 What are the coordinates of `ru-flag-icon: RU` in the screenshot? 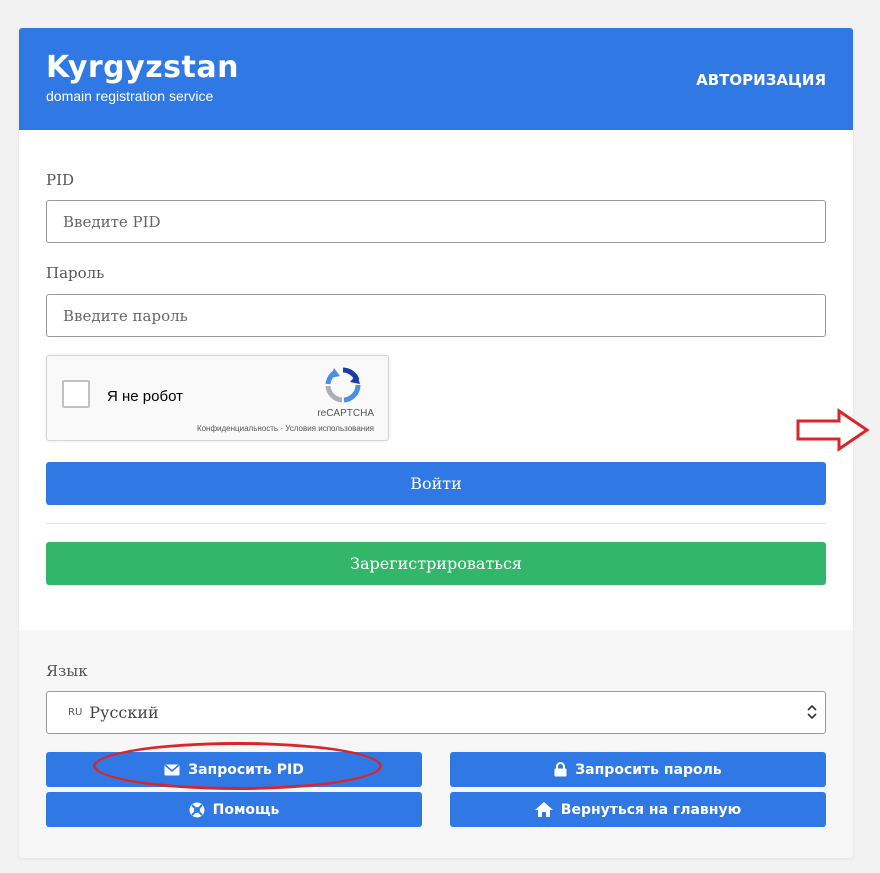 It's located at (75, 712).